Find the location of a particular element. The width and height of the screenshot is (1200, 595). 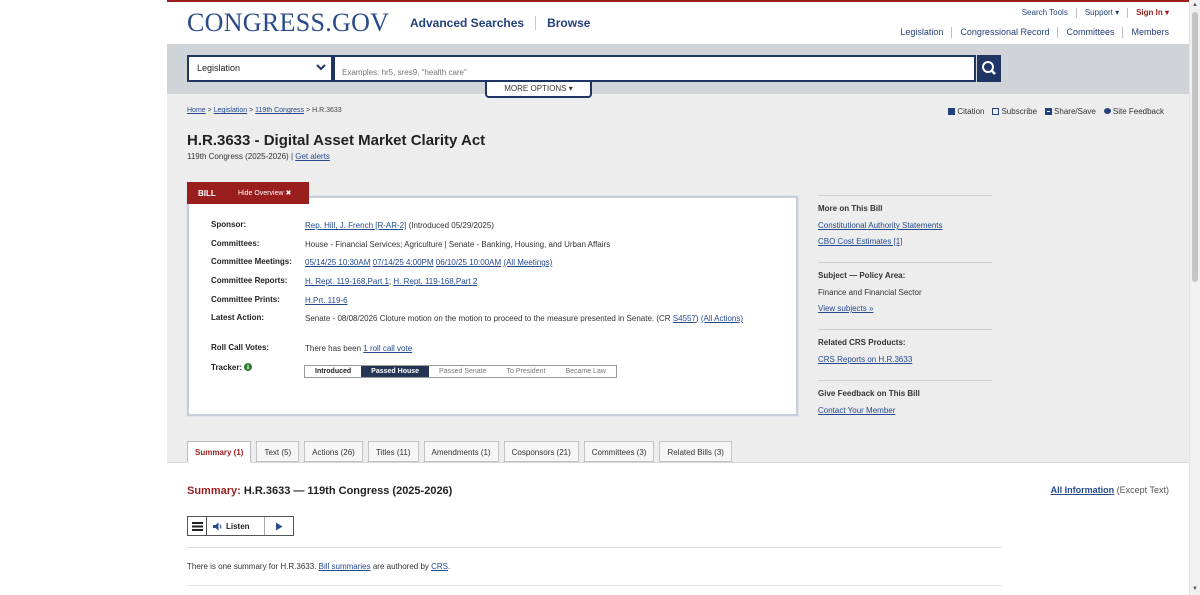

nav-committees: Committees is located at coordinates (1089, 32).